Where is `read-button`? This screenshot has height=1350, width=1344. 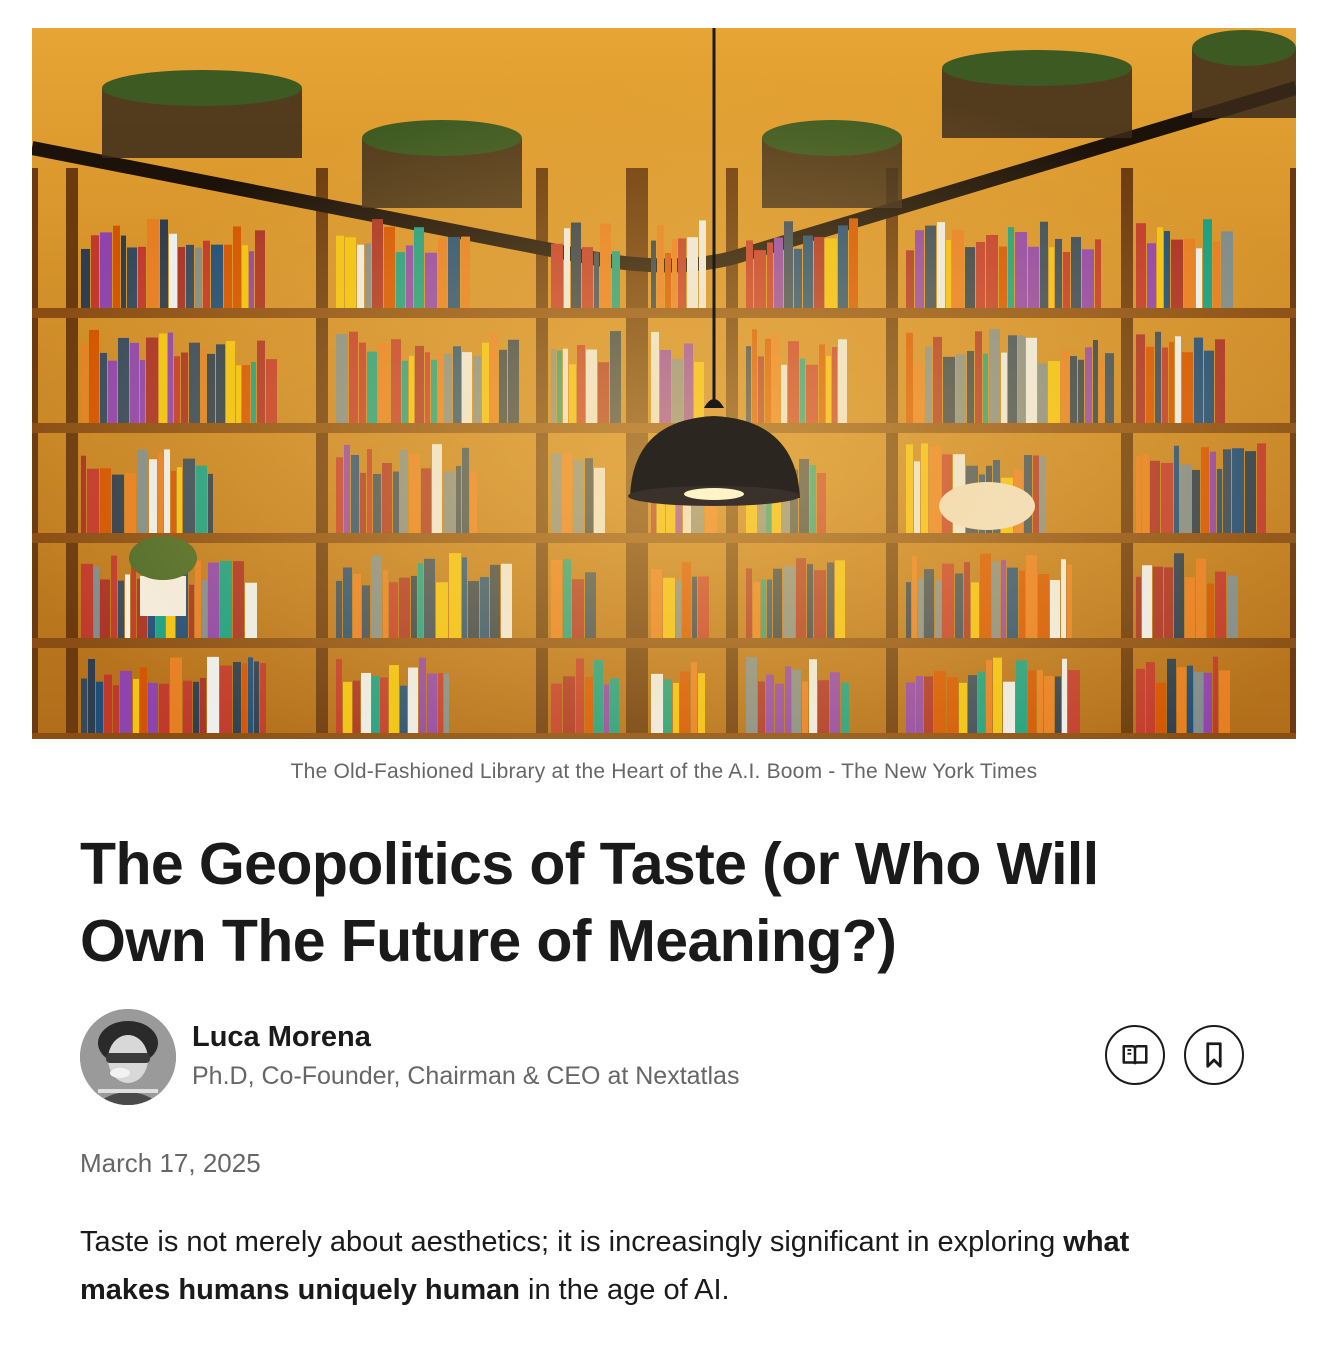 read-button is located at coordinates (1135, 1055).